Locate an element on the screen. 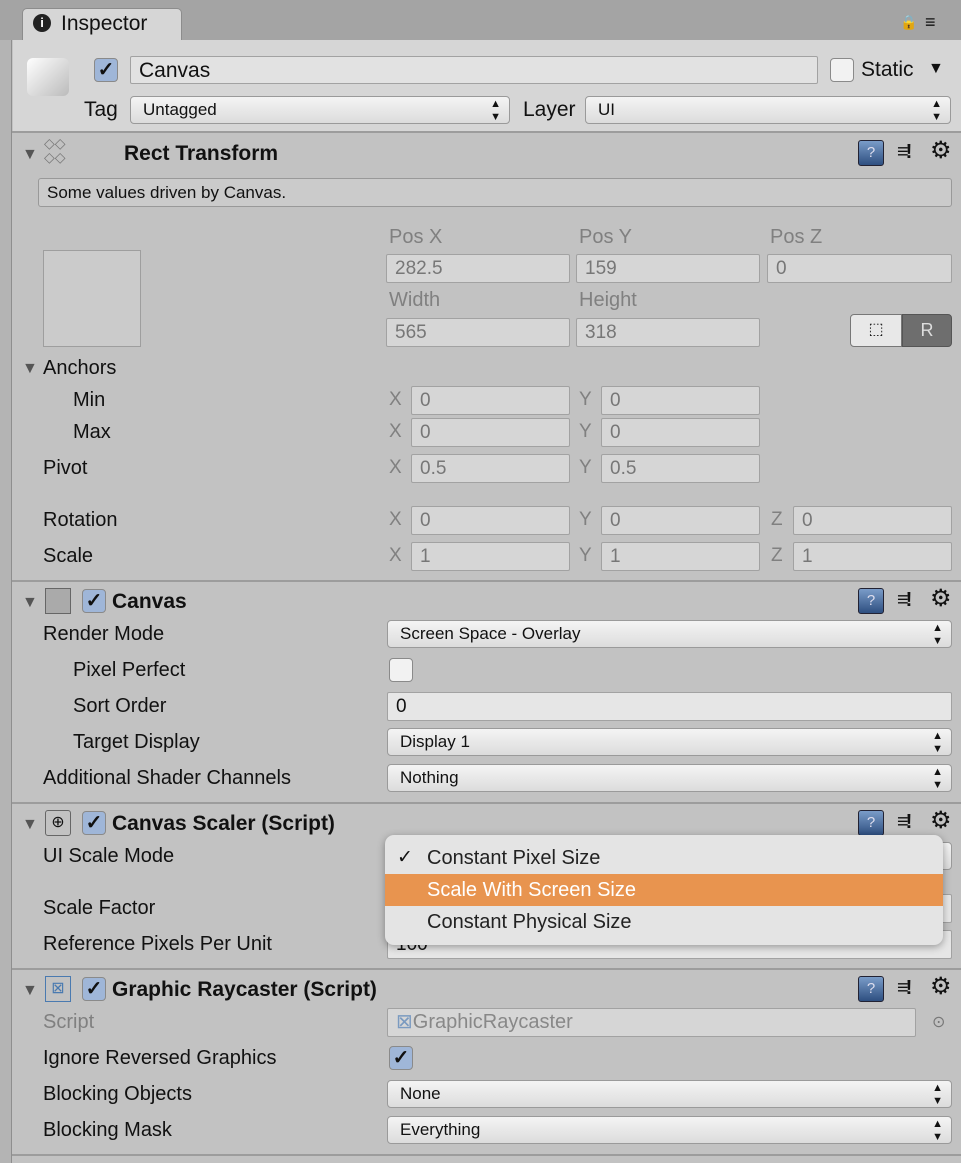 Image resolution: width=961 pixels, height=1163 pixels. raycaster-enabled-checkbox: ✓ is located at coordinates (94, 989).